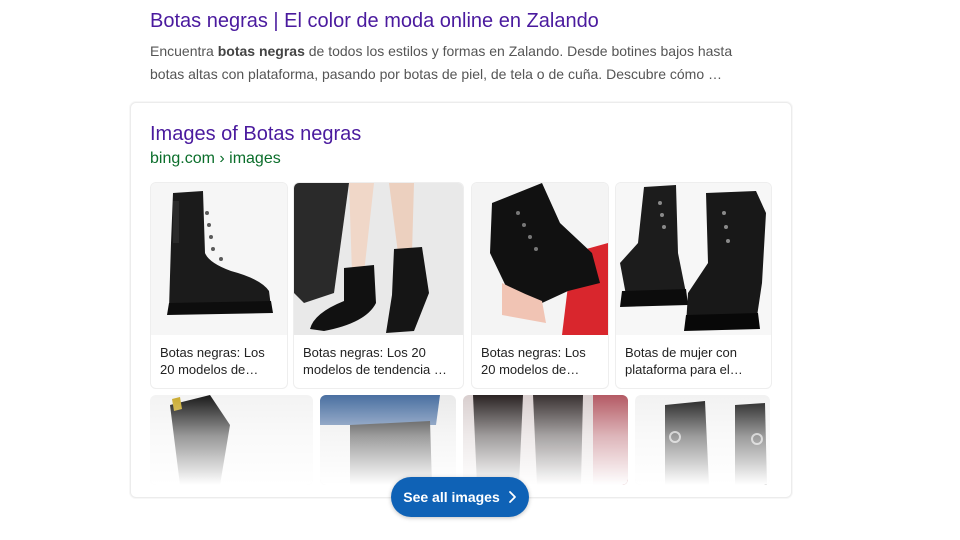  I want to click on chevron-right-icon, so click(512, 497).